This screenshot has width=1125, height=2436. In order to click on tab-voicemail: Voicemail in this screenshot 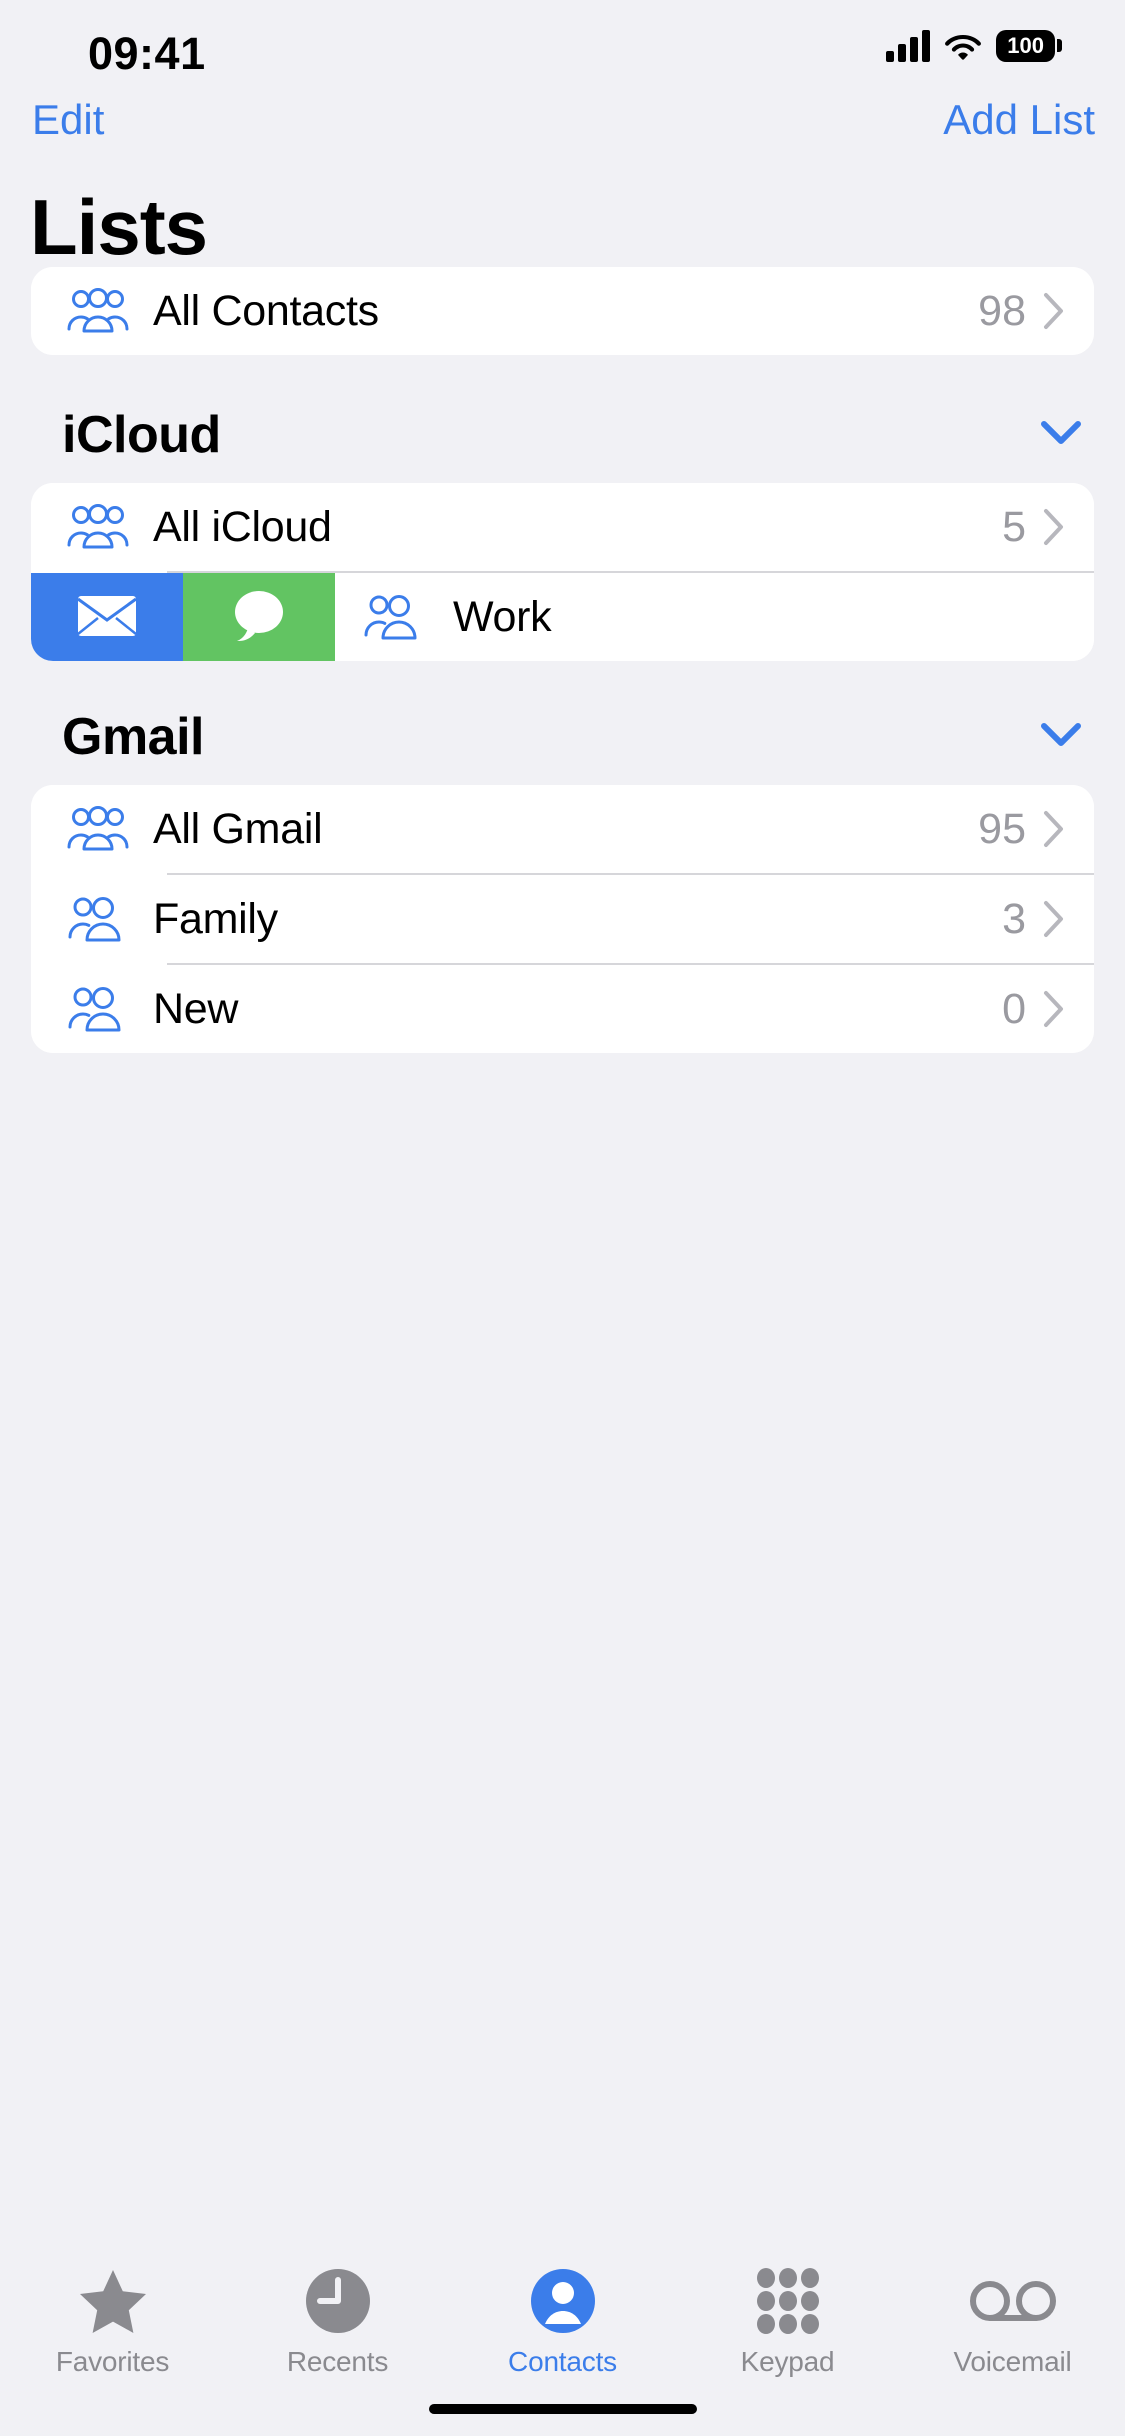, I will do `click(1012, 2323)`.